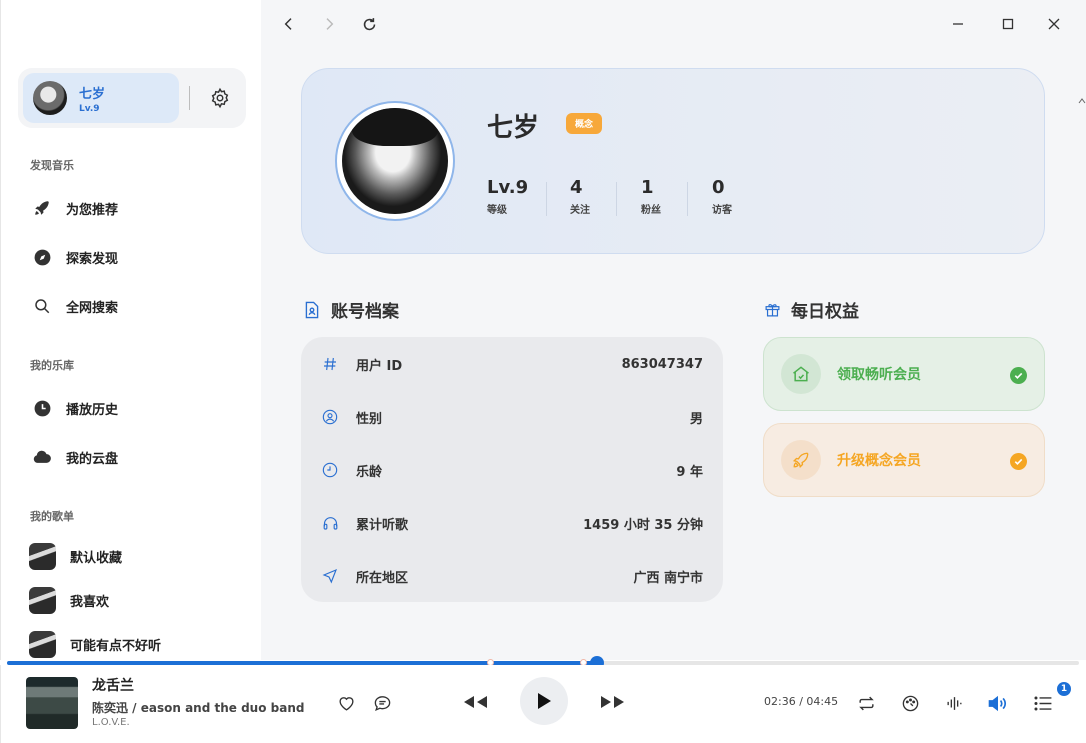  What do you see at coordinates (512, 523) in the screenshot?
I see `info-row-listen-time: 累计听歌 1459 小时 35 分钟` at bounding box center [512, 523].